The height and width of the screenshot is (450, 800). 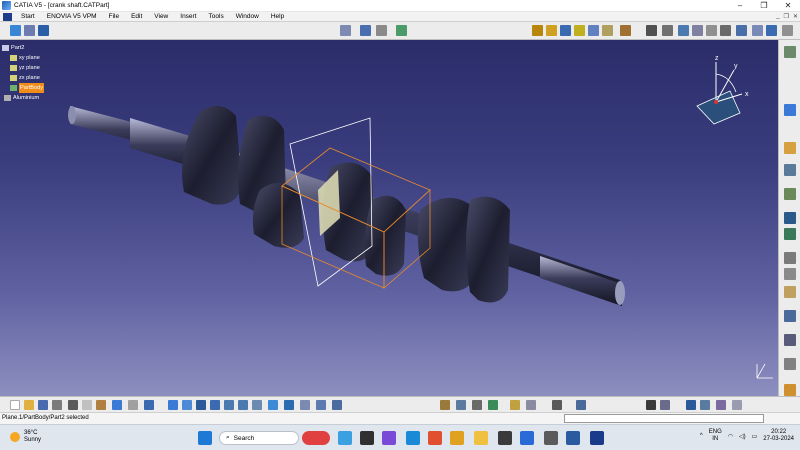 What do you see at coordinates (23, 78) in the screenshot?
I see `tree-item-zx-plane: zx plane` at bounding box center [23, 78].